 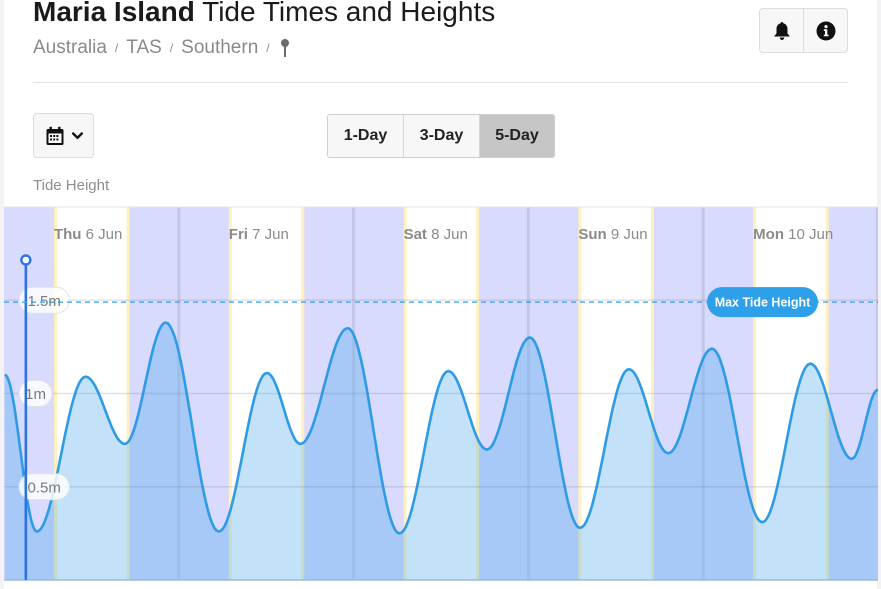 I want to click on date-picker-button, so click(x=63, y=135).